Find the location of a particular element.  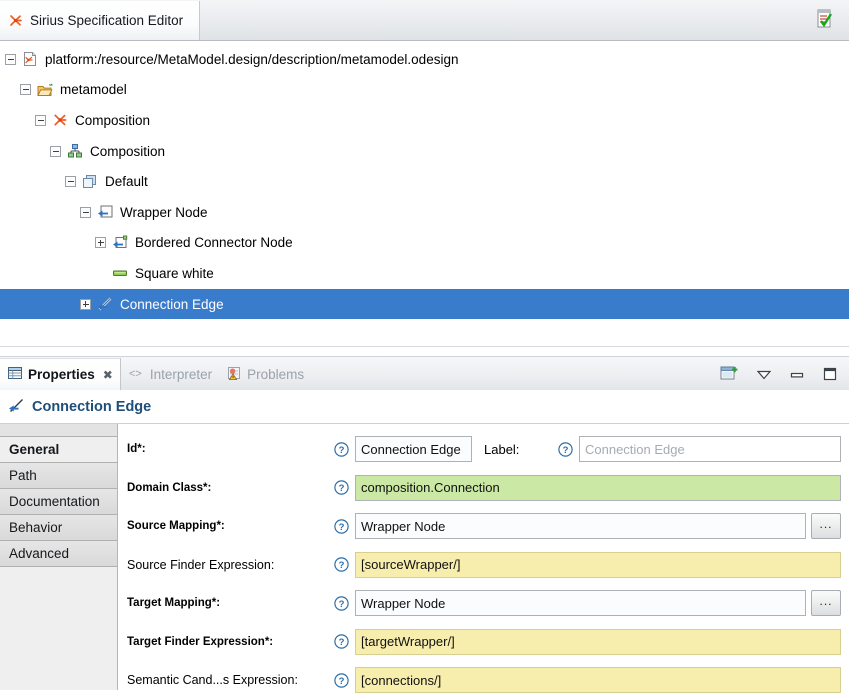

tree-row: Default is located at coordinates (424, 181).